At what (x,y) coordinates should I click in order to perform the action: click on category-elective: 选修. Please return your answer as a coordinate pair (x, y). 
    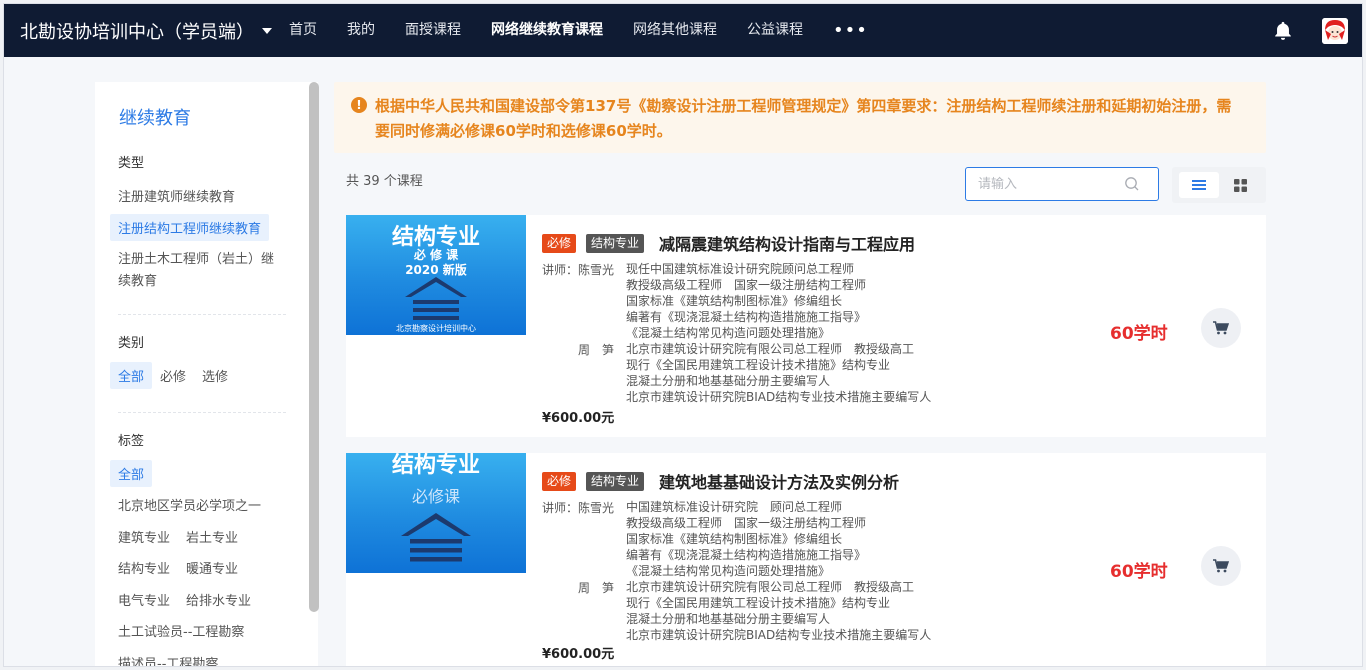
    Looking at the image, I should click on (215, 375).